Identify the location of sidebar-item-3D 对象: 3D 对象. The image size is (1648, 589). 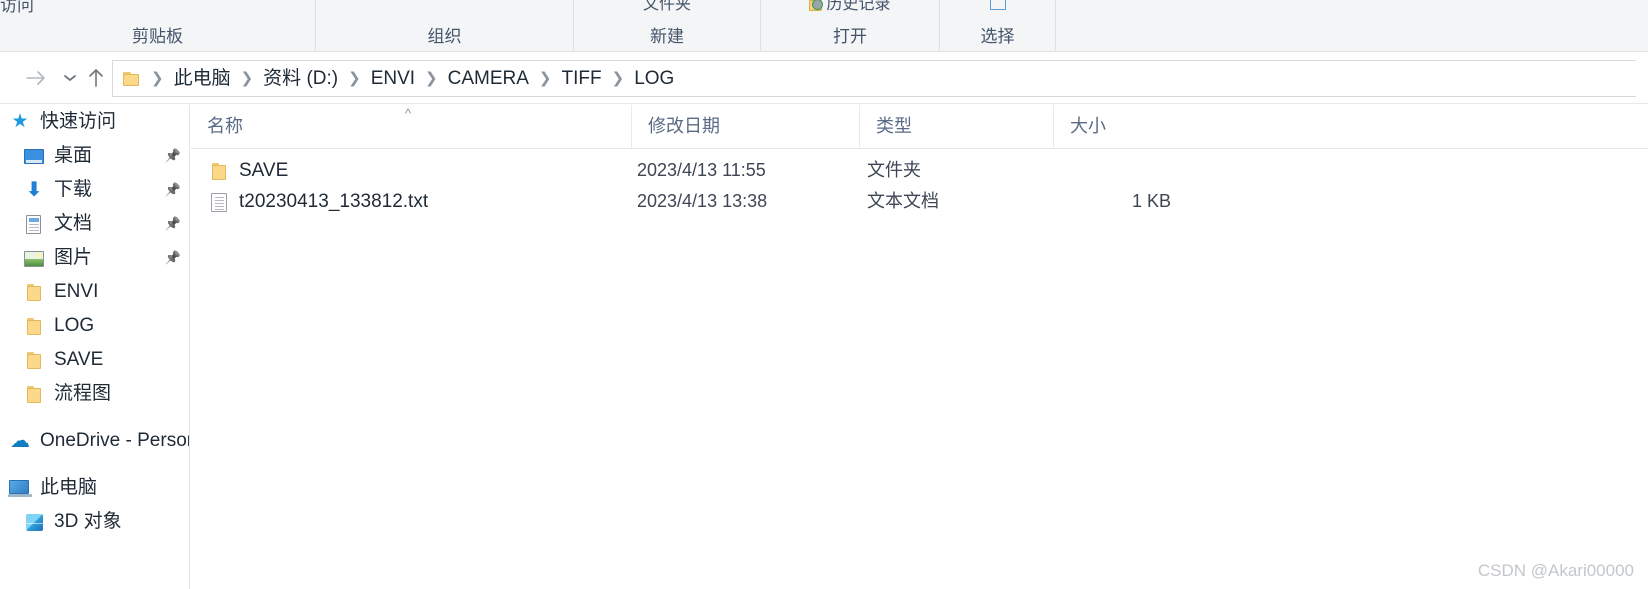
(94, 522).